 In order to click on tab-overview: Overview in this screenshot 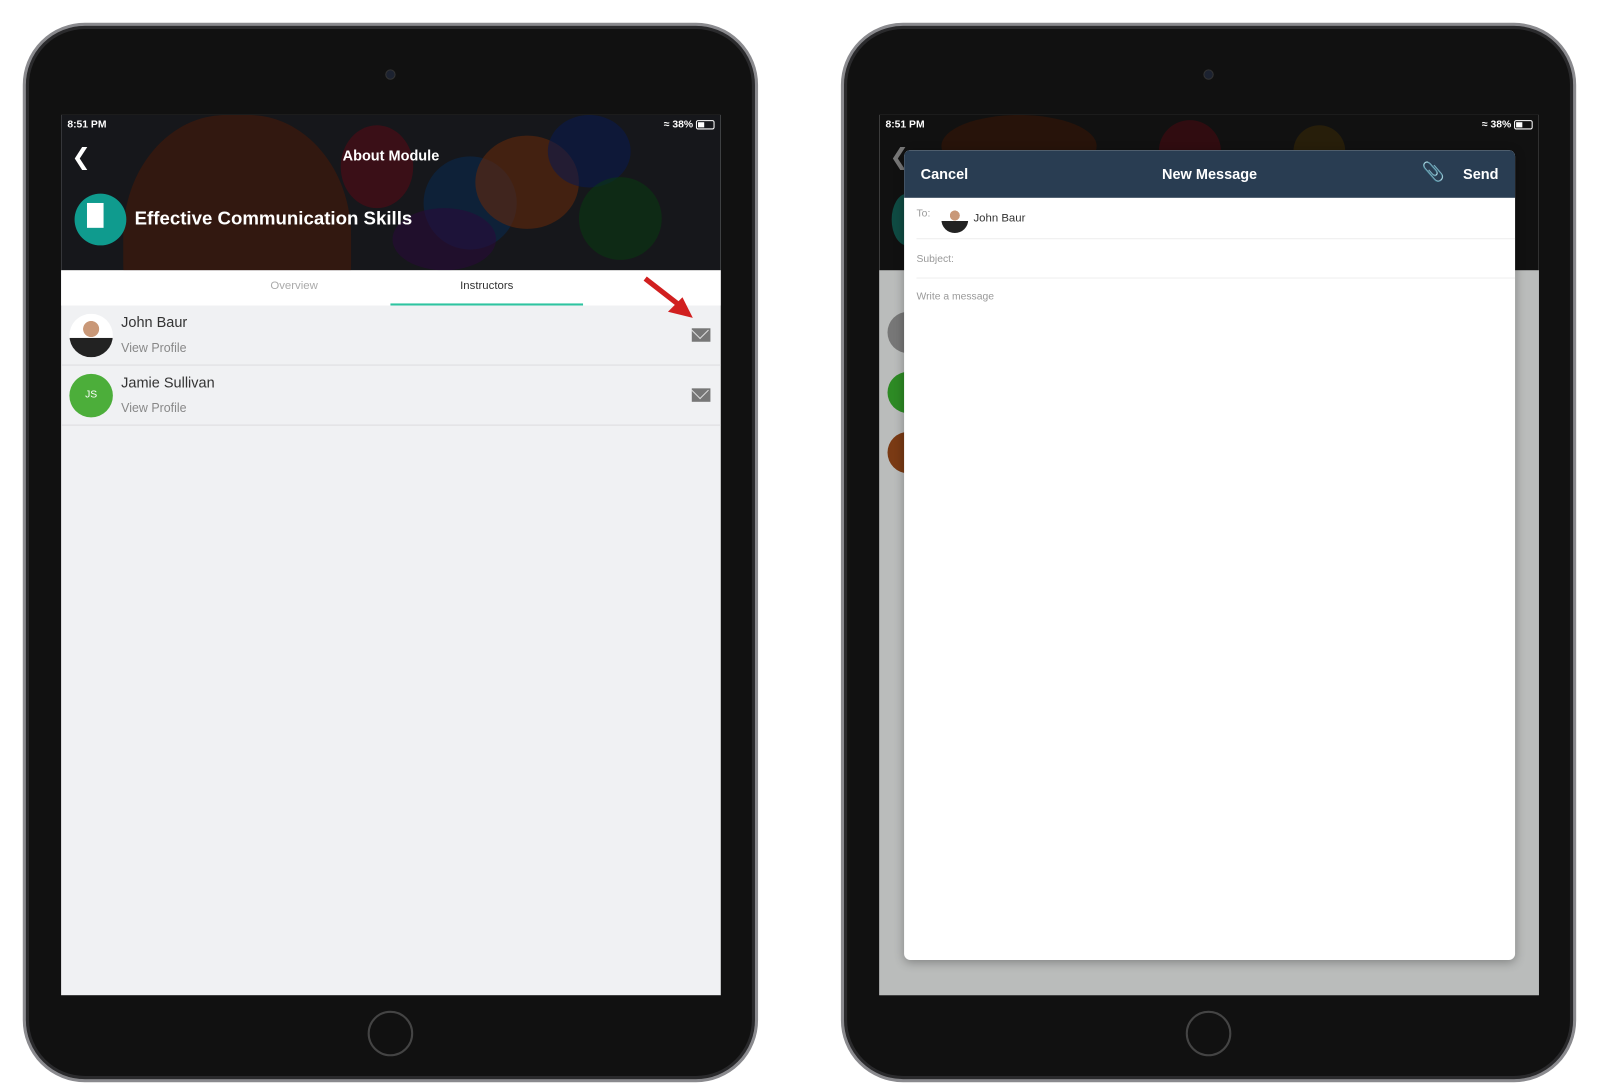, I will do `click(294, 287)`.